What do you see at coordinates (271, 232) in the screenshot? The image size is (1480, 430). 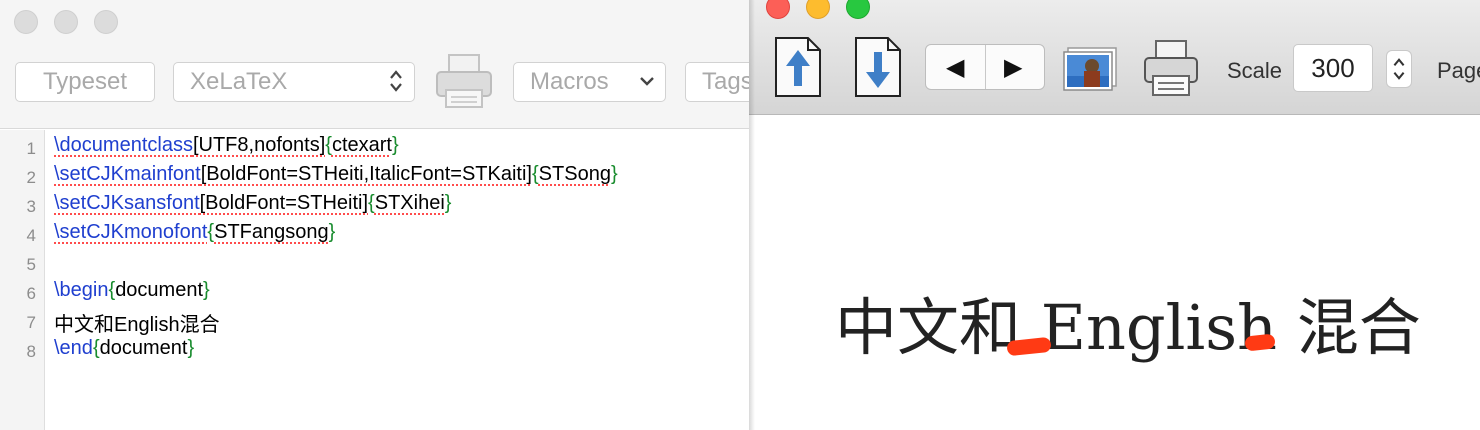 I see `latex-argument: STFangsong` at bounding box center [271, 232].